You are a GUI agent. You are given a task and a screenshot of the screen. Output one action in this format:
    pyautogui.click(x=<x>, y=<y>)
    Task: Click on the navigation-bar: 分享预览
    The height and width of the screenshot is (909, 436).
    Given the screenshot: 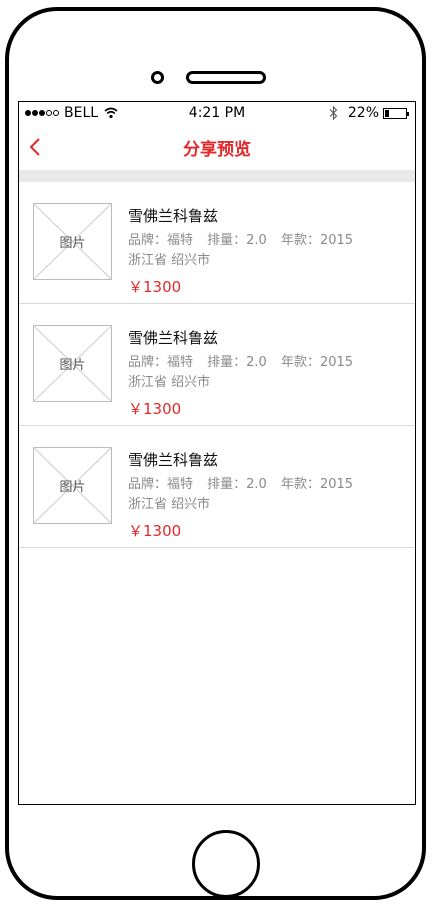 What is the action you would take?
    pyautogui.click(x=217, y=147)
    